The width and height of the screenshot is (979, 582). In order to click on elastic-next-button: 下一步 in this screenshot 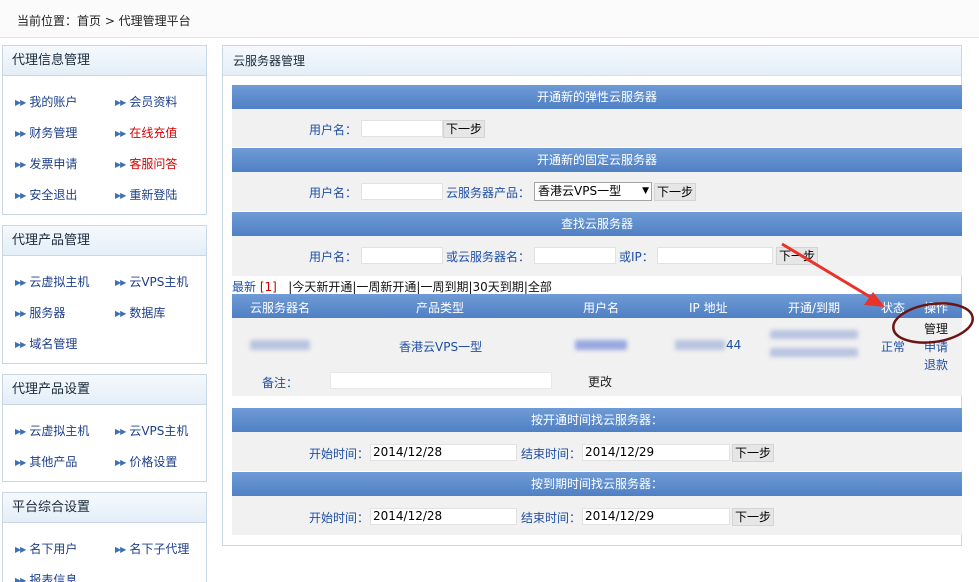, I will do `click(464, 129)`.